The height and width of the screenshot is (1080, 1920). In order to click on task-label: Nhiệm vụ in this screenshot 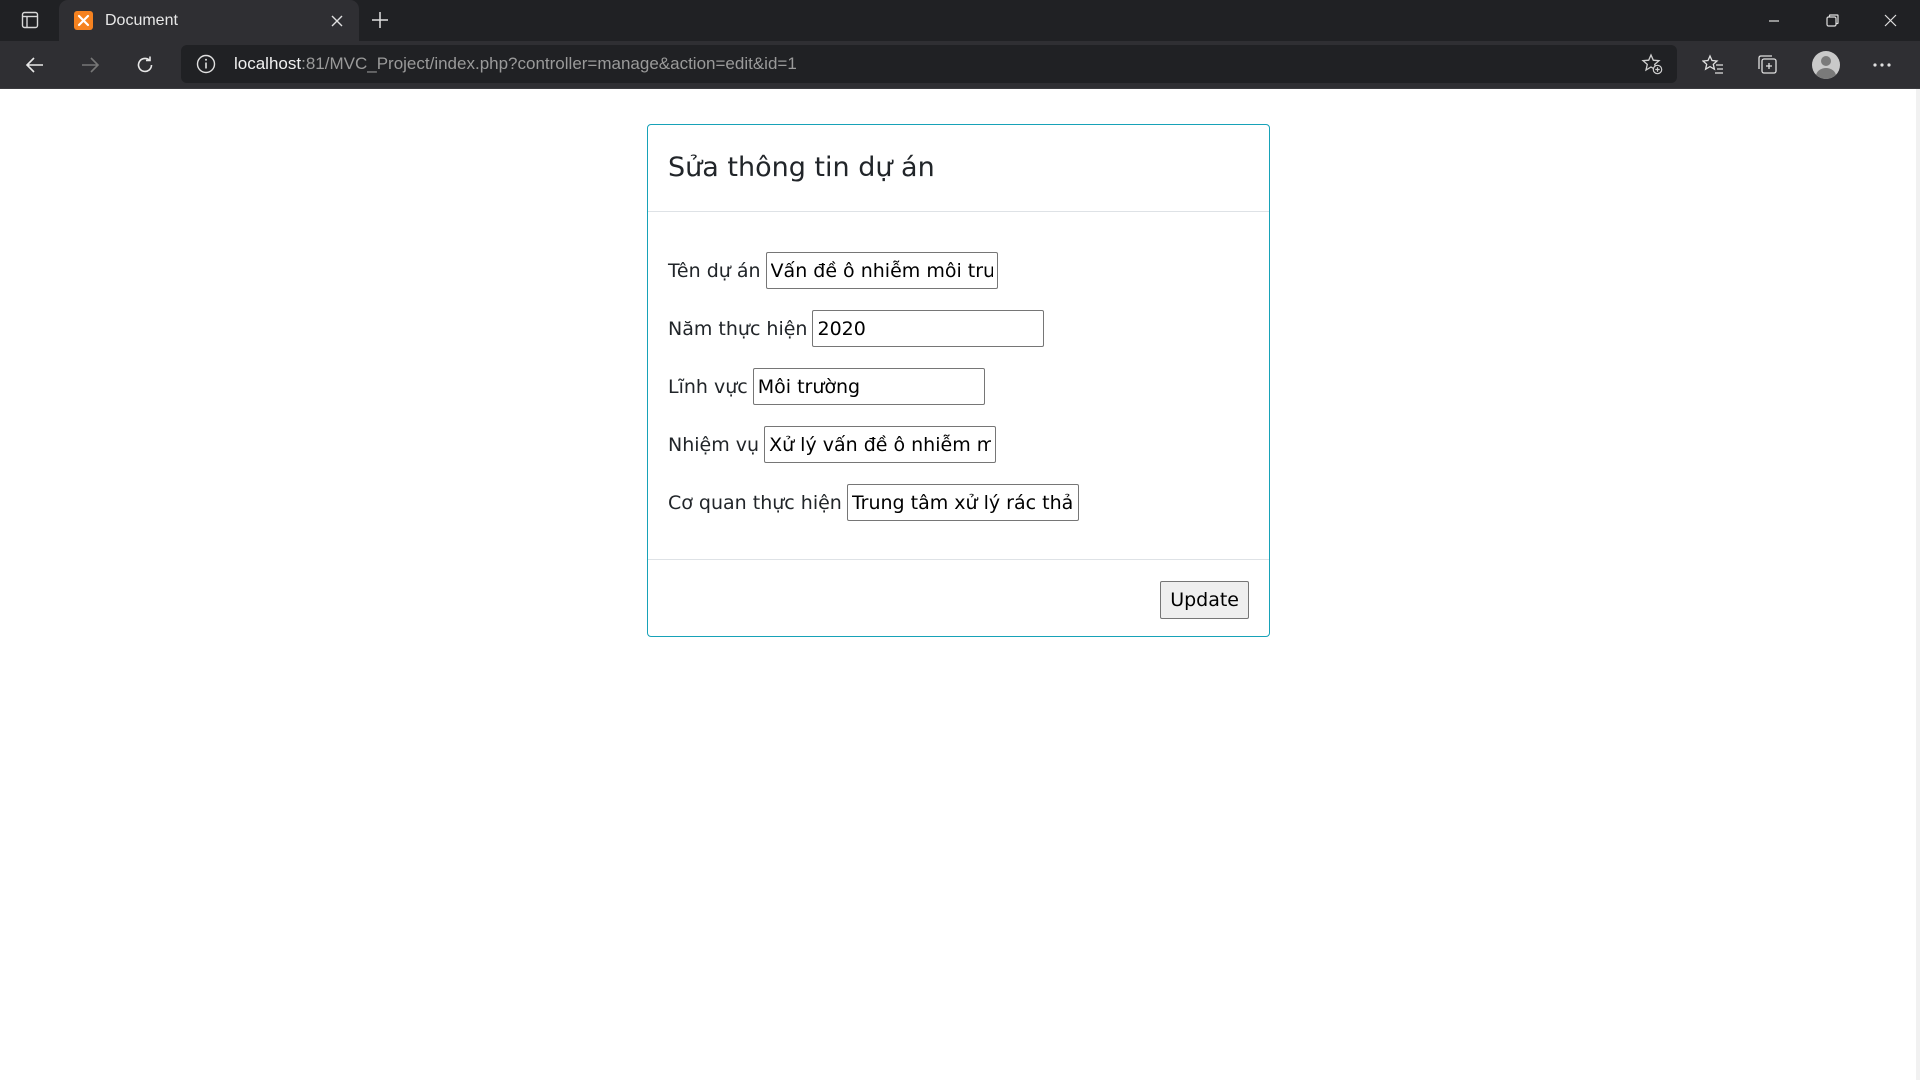, I will do `click(714, 445)`.